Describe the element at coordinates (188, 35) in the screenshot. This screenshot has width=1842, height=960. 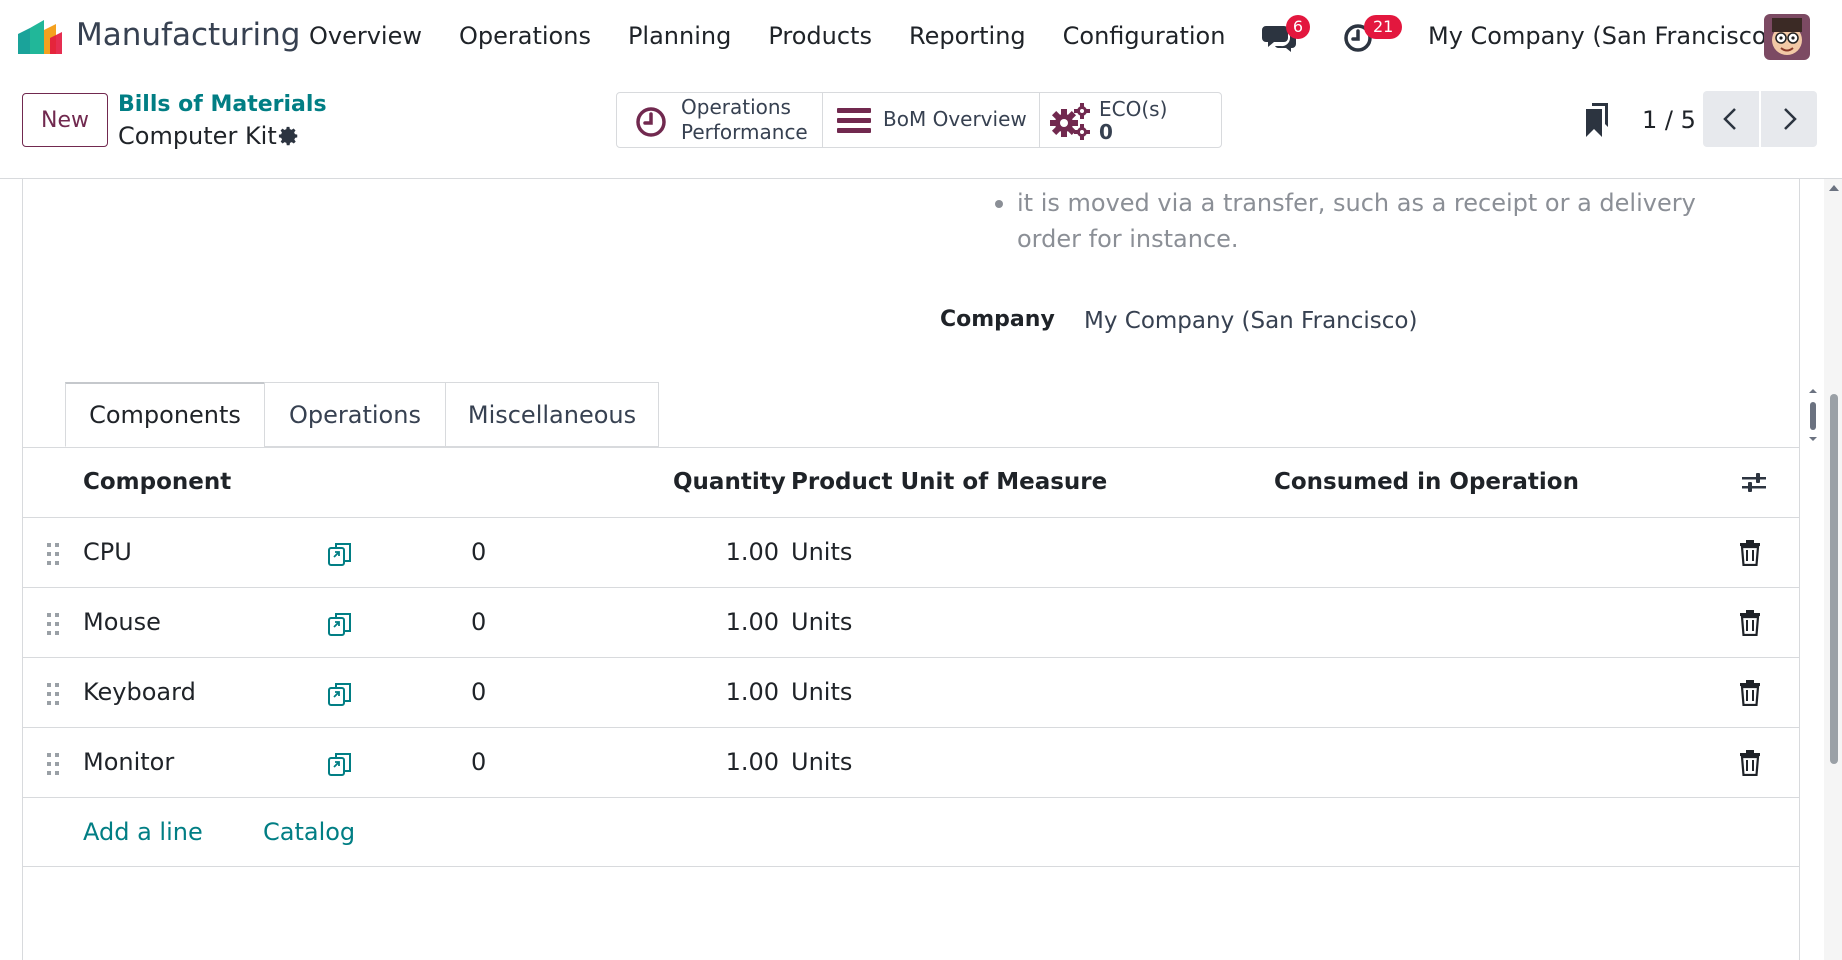
I see `app-name: Manufacturing` at that location.